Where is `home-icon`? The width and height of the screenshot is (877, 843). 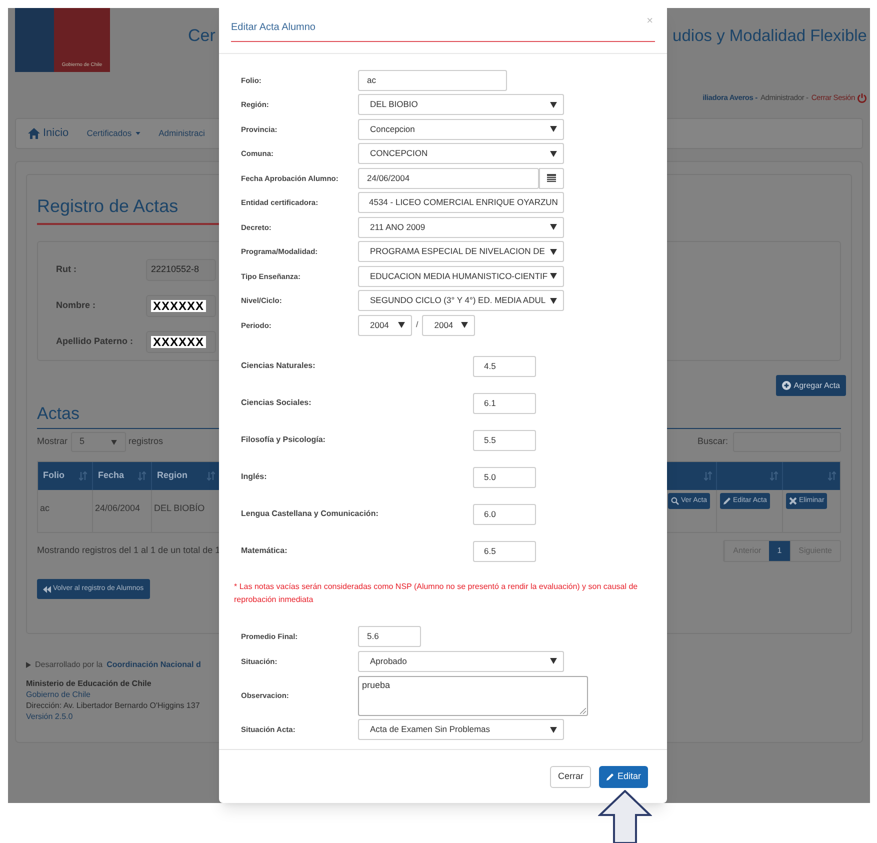
home-icon is located at coordinates (34, 133).